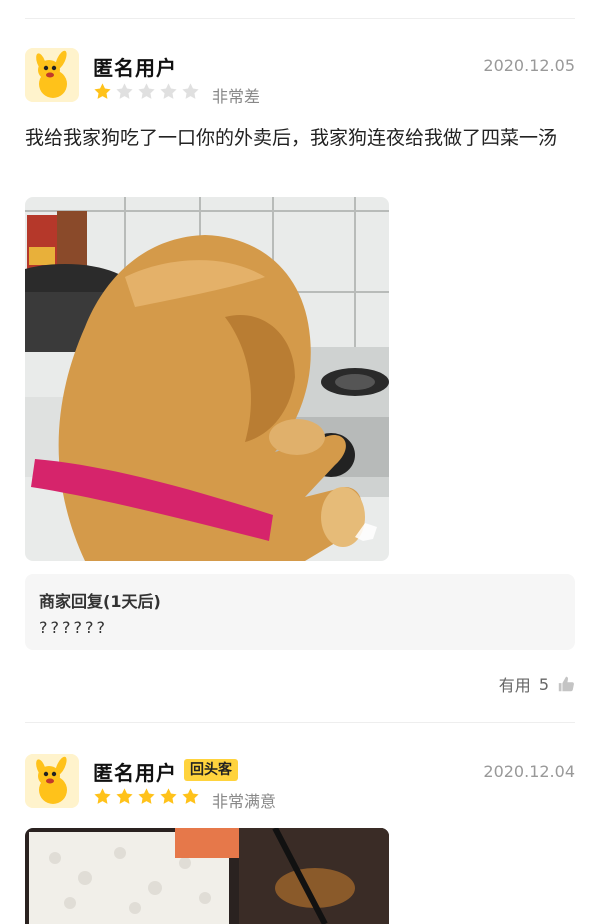 The width and height of the screenshot is (600, 924). I want to click on useful-count: 5, so click(543, 684).